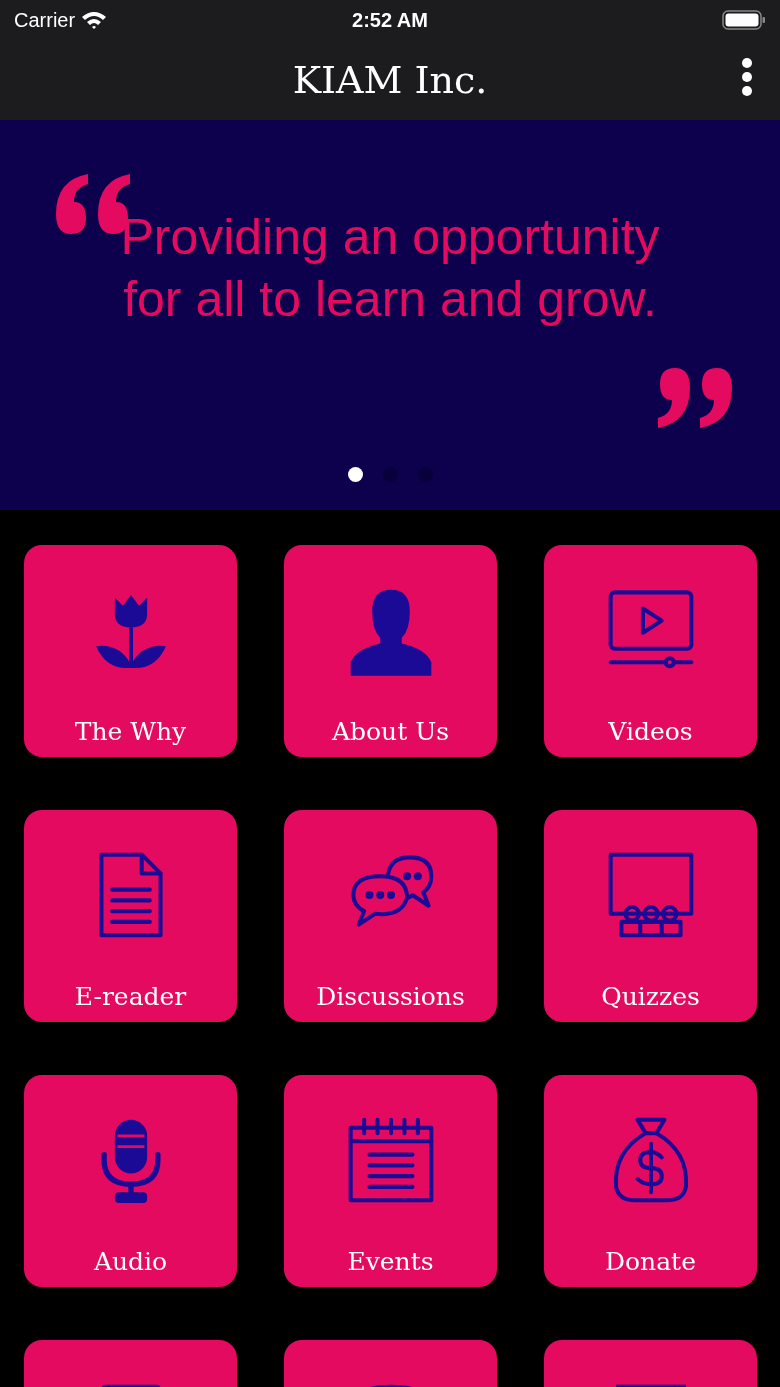 The height and width of the screenshot is (1387, 780). I want to click on carrier-label: Carrier, so click(45, 20).